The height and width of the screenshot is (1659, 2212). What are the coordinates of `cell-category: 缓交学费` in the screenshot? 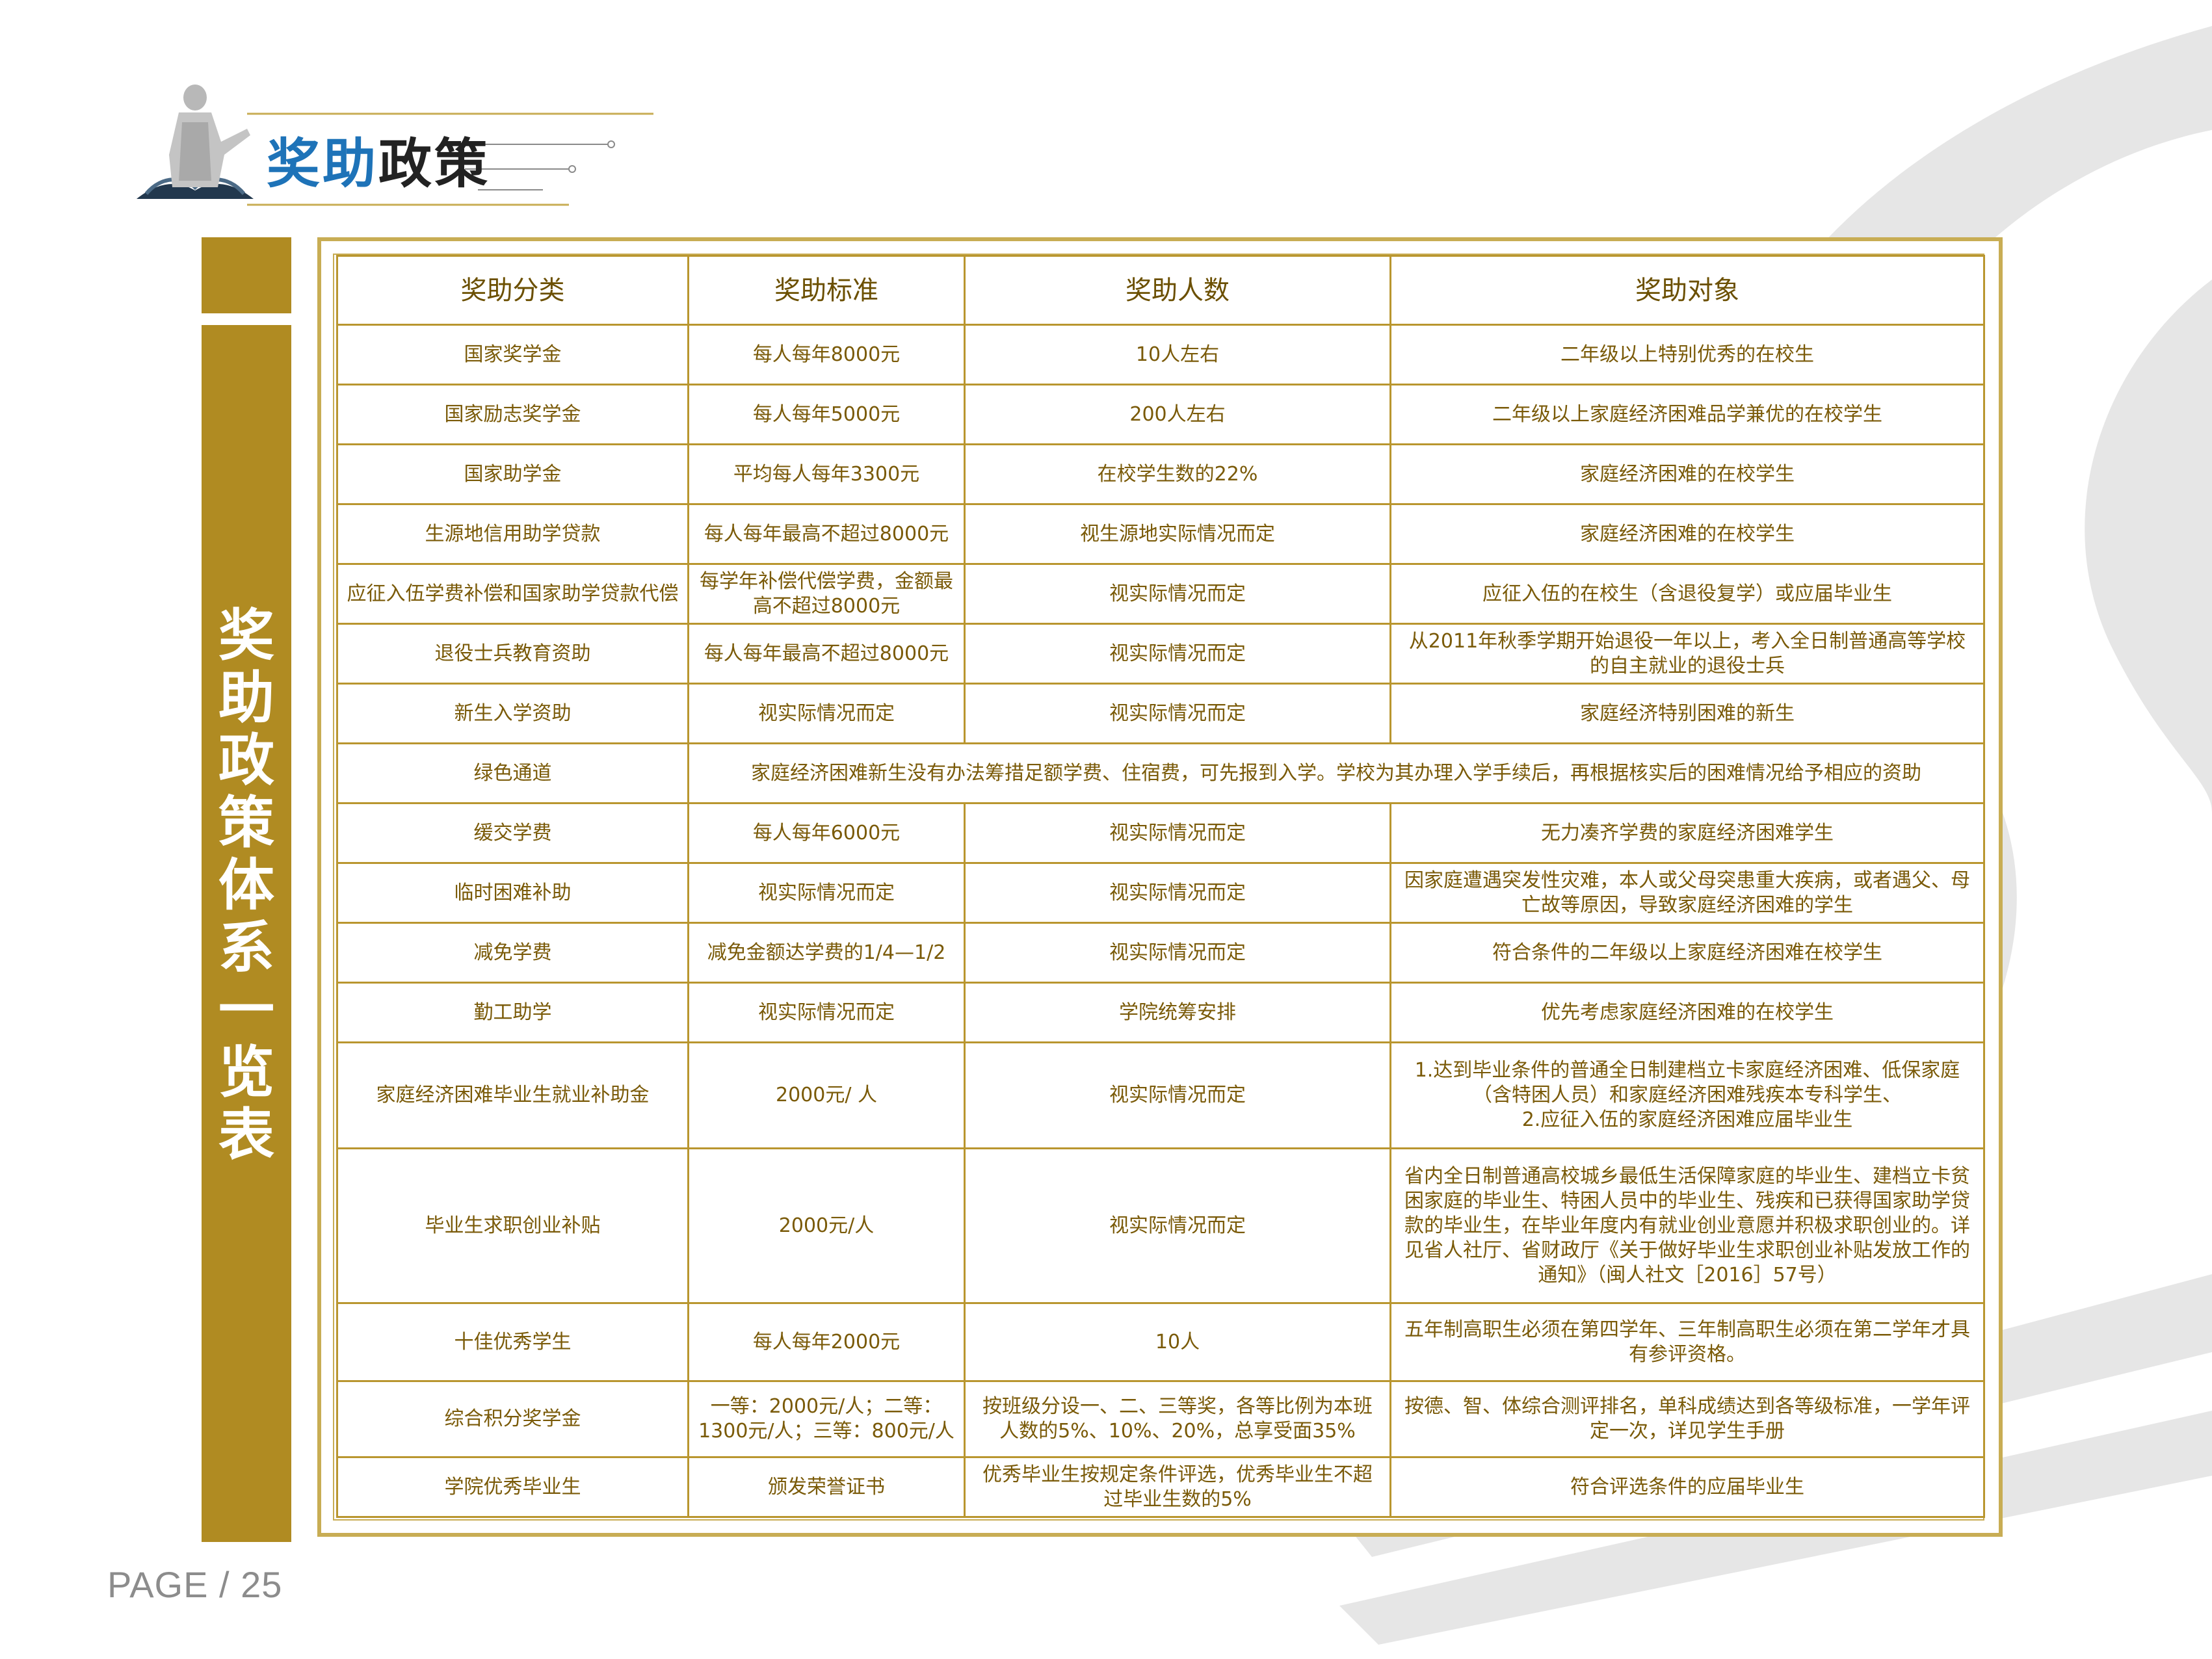 It's located at (512, 833).